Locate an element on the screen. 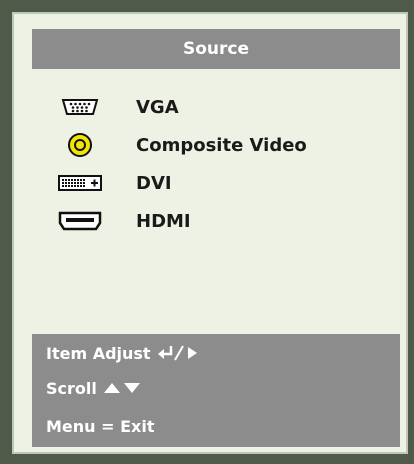 The image size is (414, 464). vga-port-icon is located at coordinates (80, 107).